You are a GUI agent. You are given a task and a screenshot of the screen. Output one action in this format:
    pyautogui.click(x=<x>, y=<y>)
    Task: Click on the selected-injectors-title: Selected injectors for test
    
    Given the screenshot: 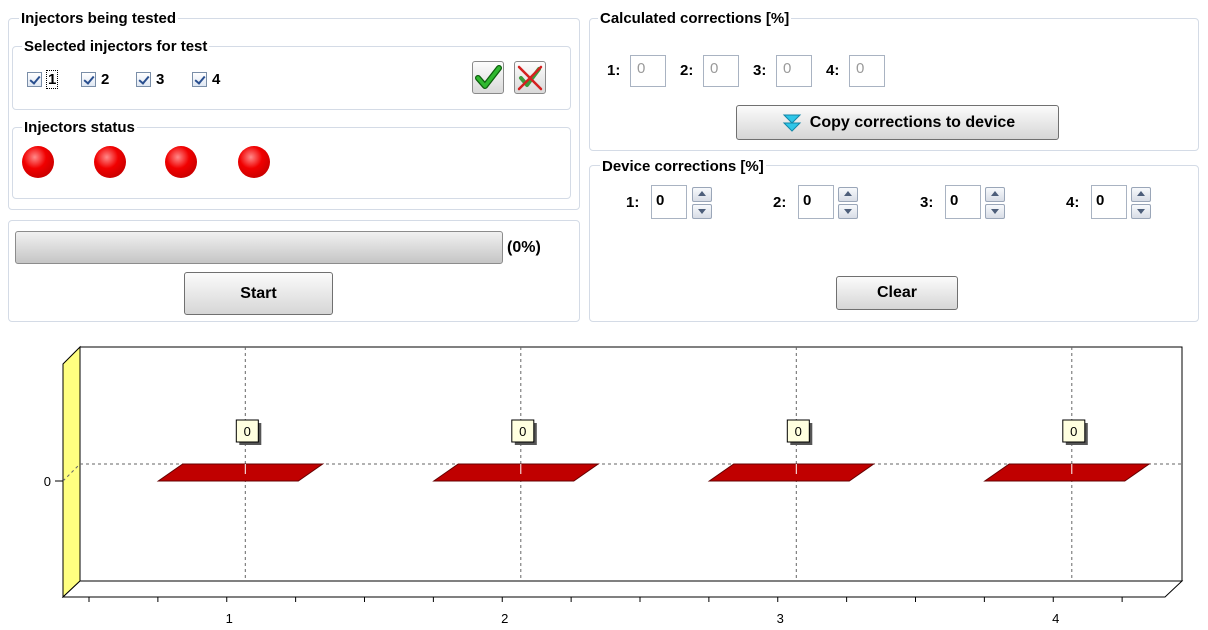 What is the action you would take?
    pyautogui.click(x=116, y=47)
    